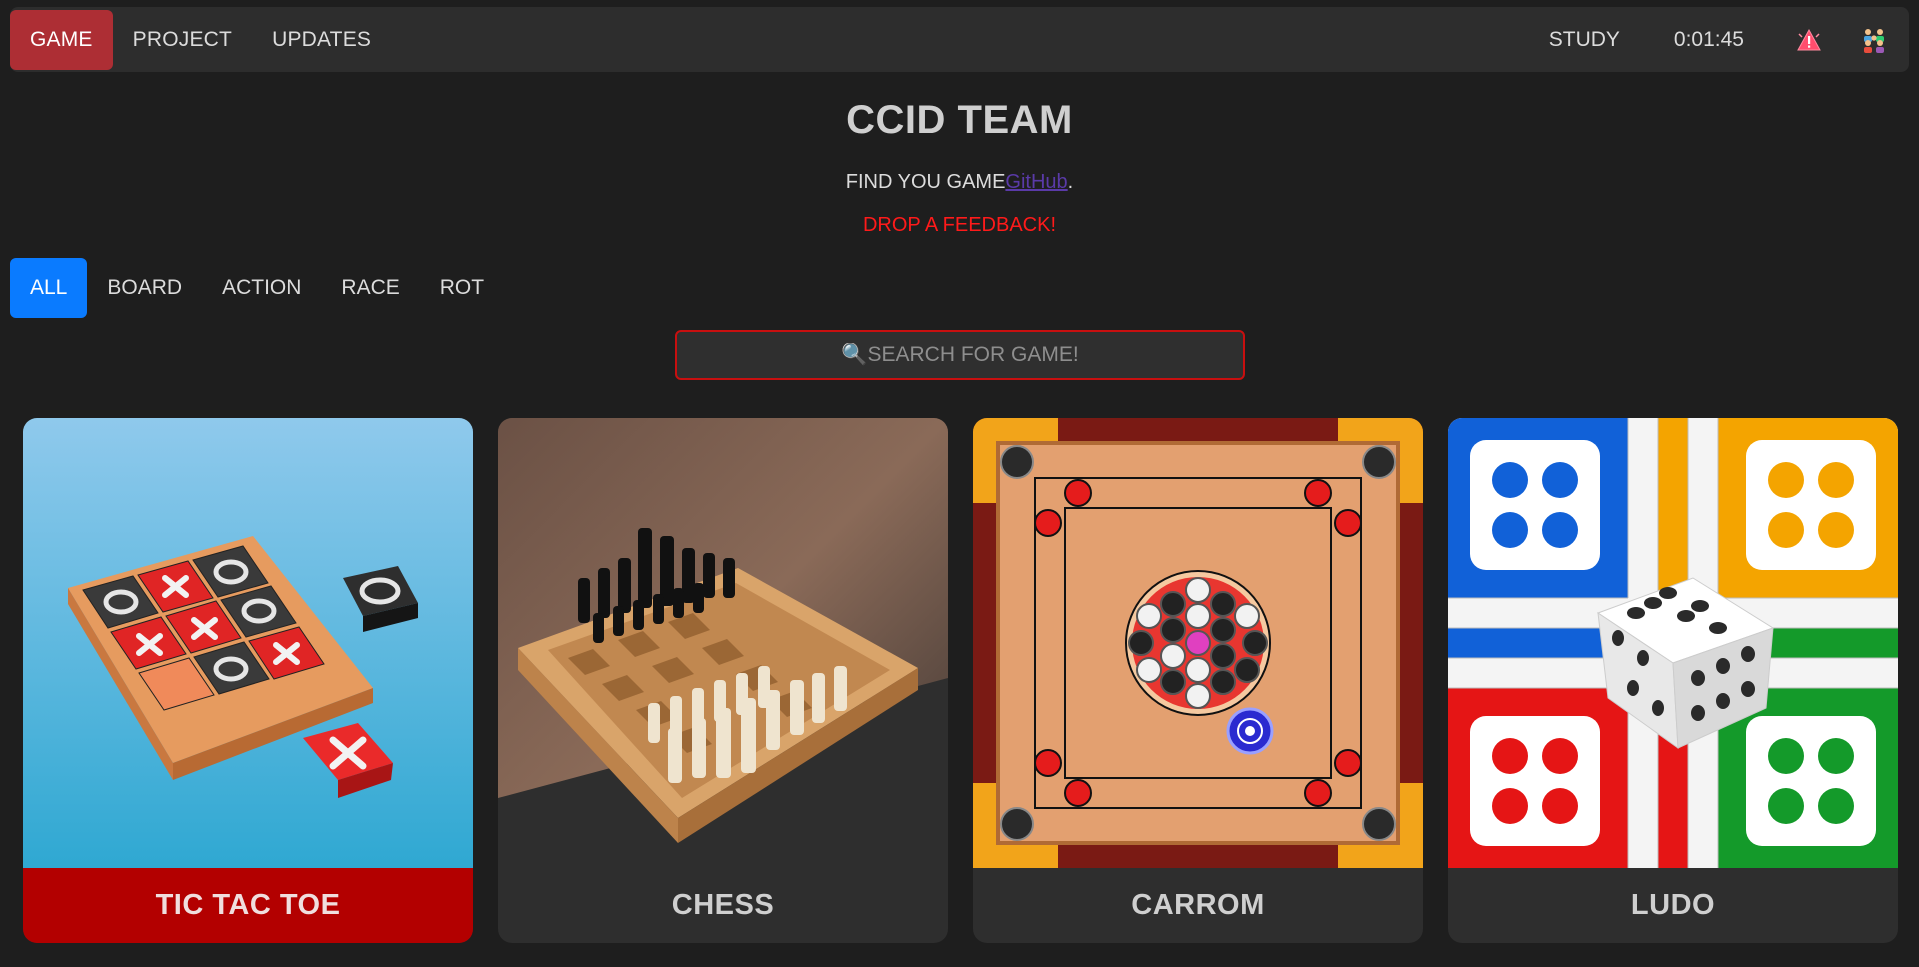 The image size is (1919, 967). Describe the element at coordinates (959, 39) in the screenshot. I see `top-navbar: GAME PROJECT UPDATES STUDY 0:01:45` at that location.